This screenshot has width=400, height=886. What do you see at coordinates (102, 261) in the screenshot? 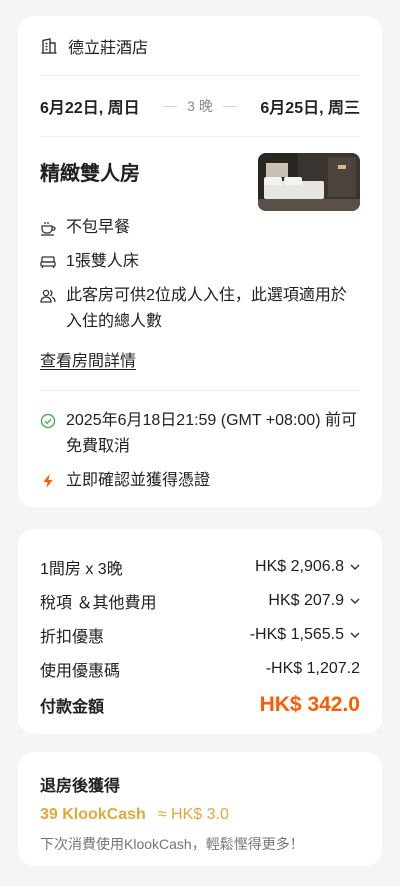
I see `feature-text: 1張雙人床` at bounding box center [102, 261].